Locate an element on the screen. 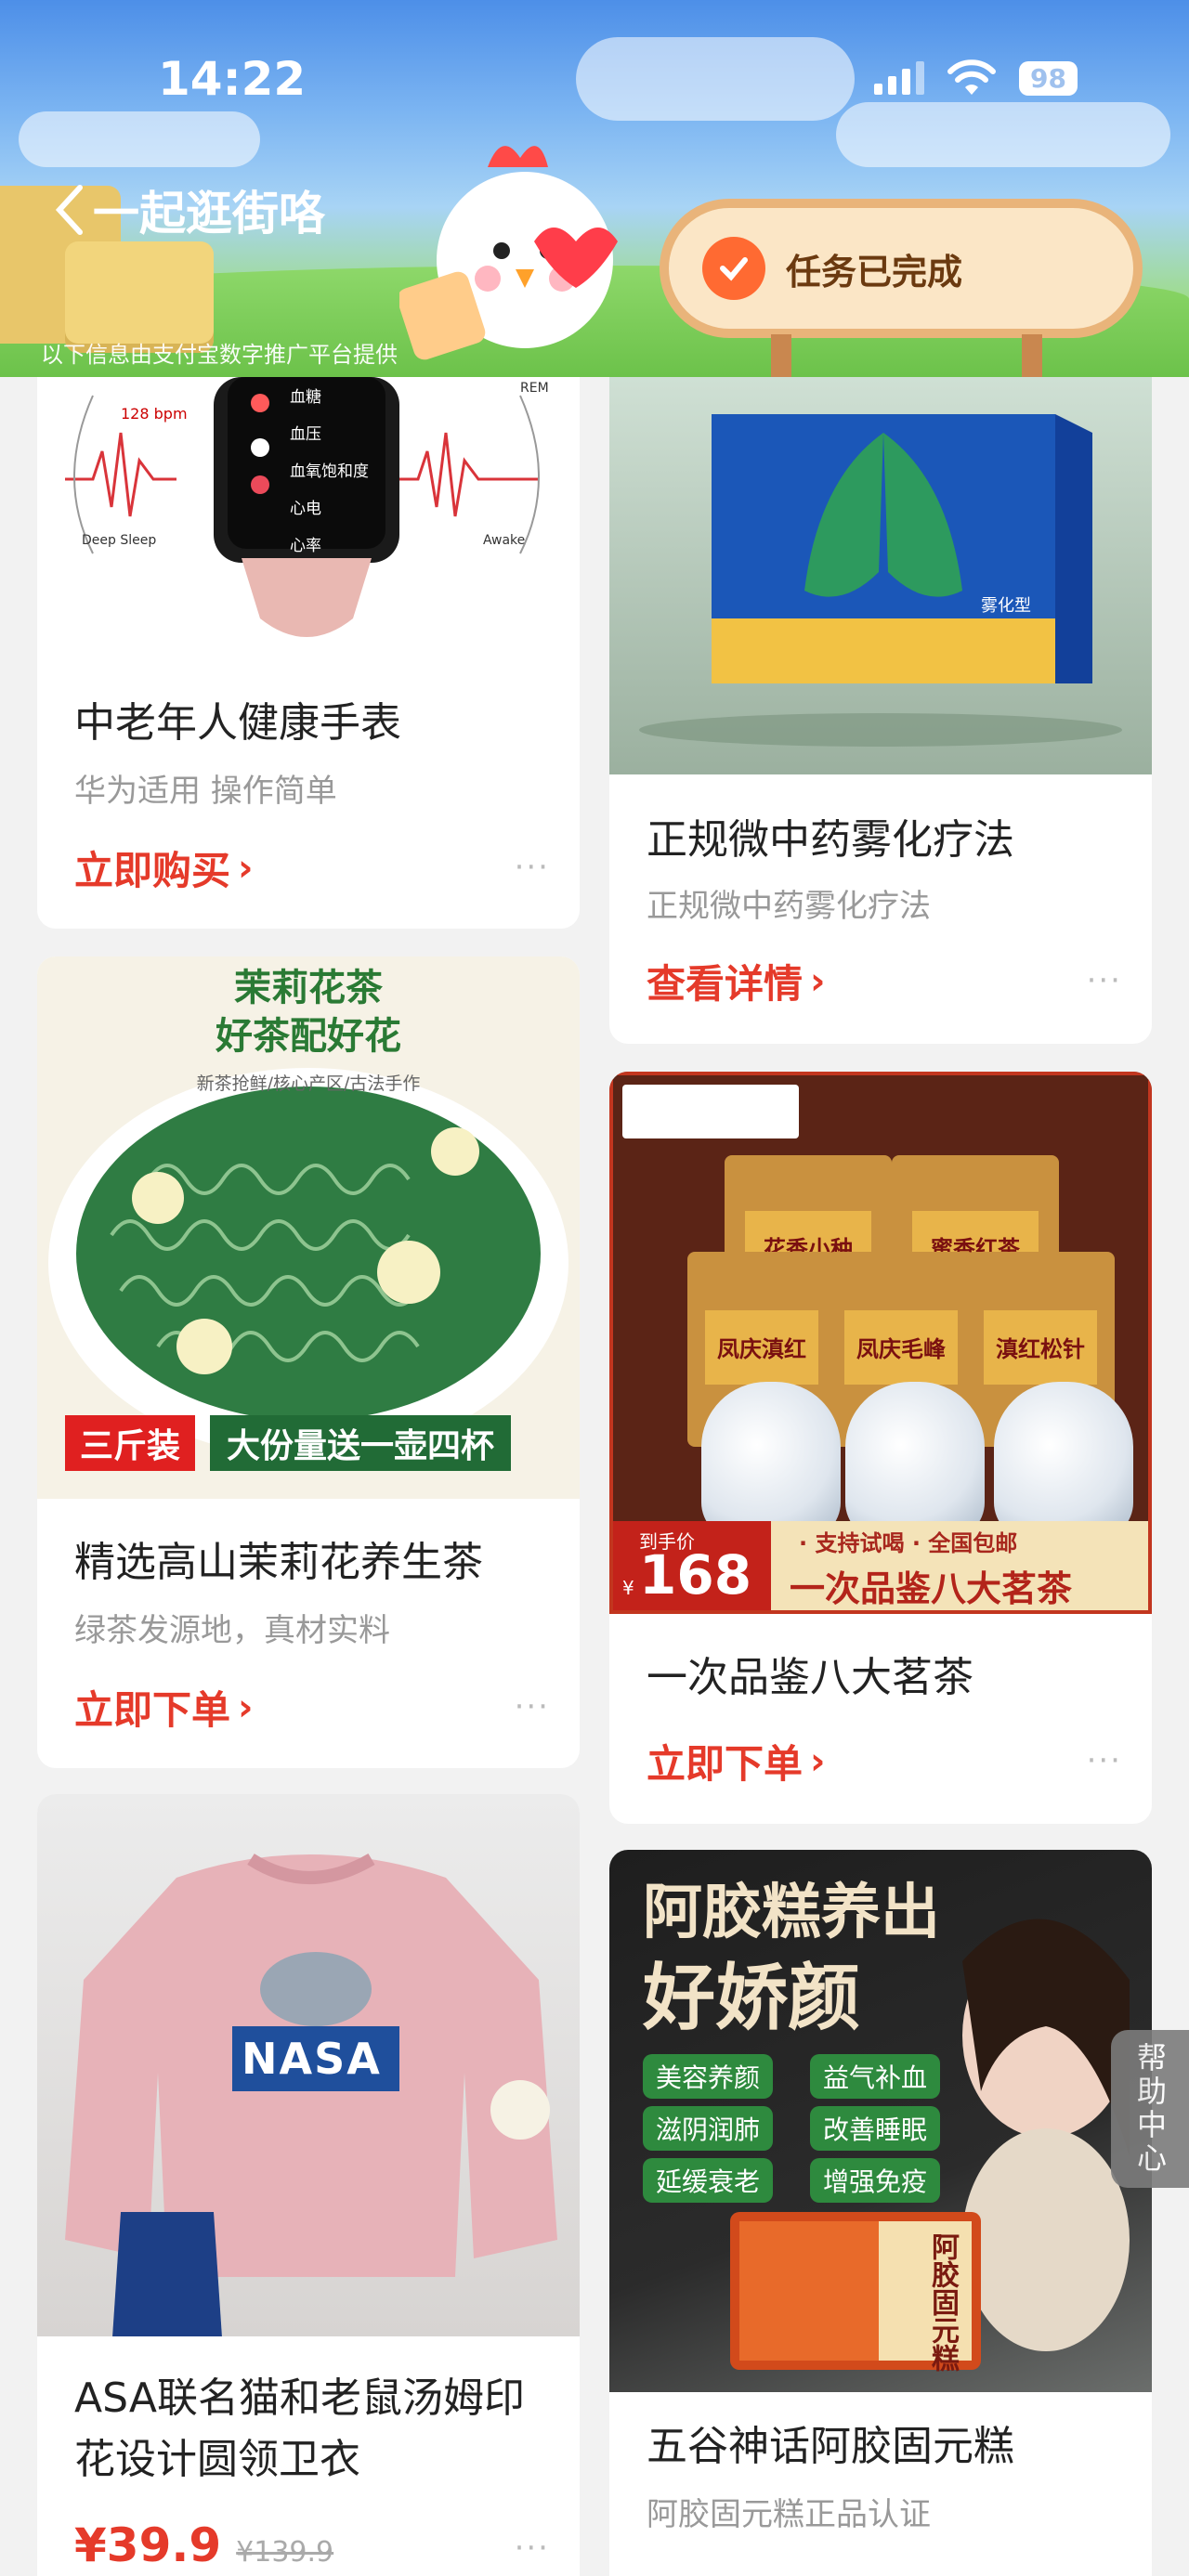  product-title: 精选高山茉莉花养生茶 is located at coordinates (278, 1562).